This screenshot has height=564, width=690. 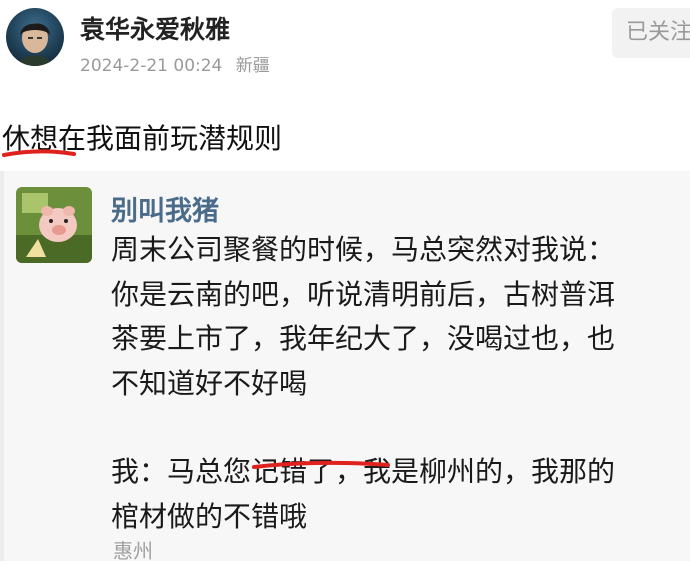 What do you see at coordinates (35, 44) in the screenshot?
I see `avatar-portrait-icon` at bounding box center [35, 44].